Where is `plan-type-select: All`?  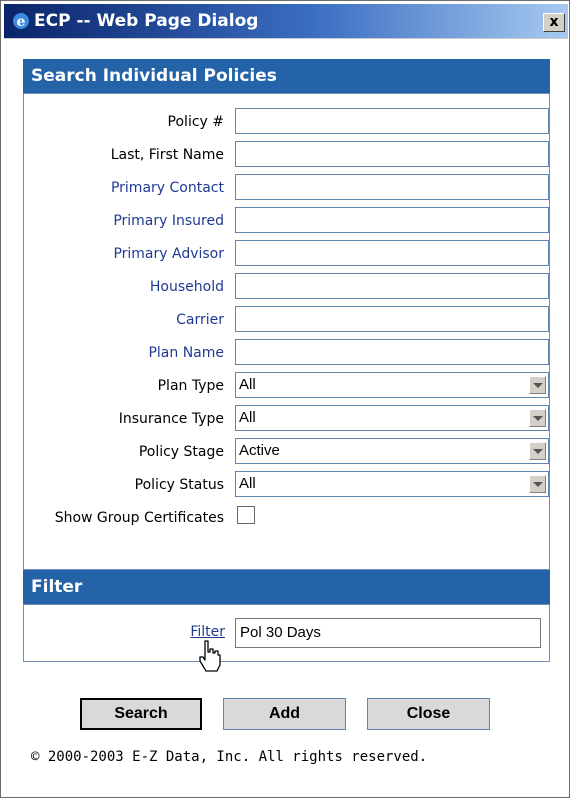
plan-type-select: All is located at coordinates (392, 385).